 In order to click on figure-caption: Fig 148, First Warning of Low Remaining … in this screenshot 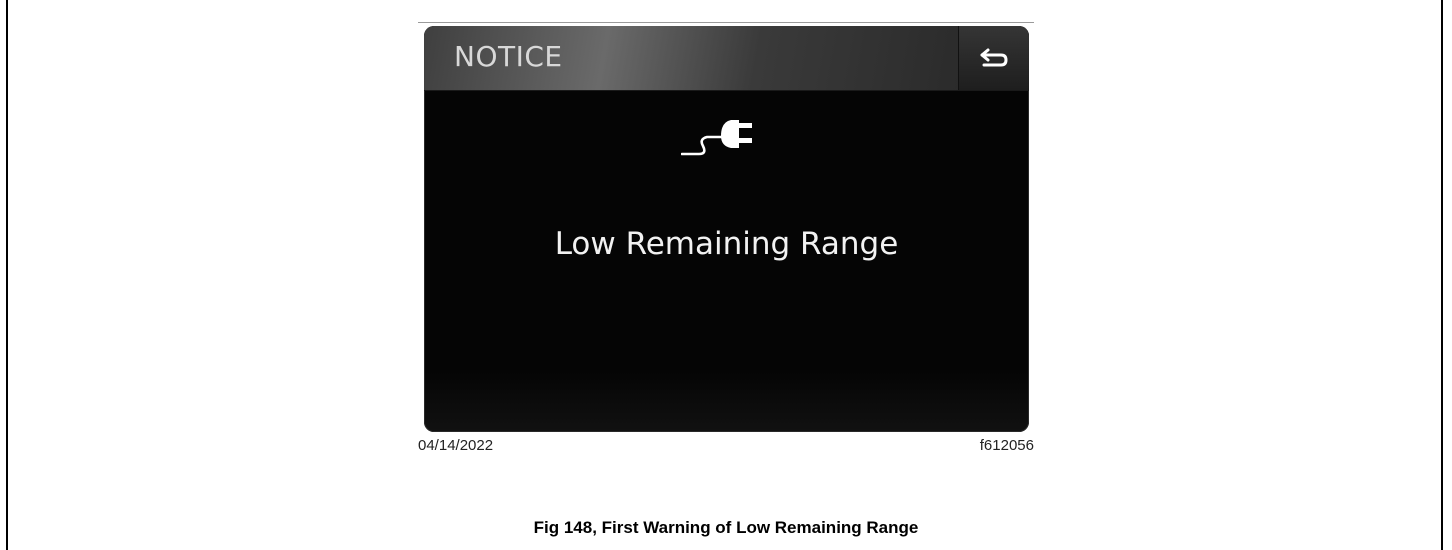, I will do `click(726, 527)`.